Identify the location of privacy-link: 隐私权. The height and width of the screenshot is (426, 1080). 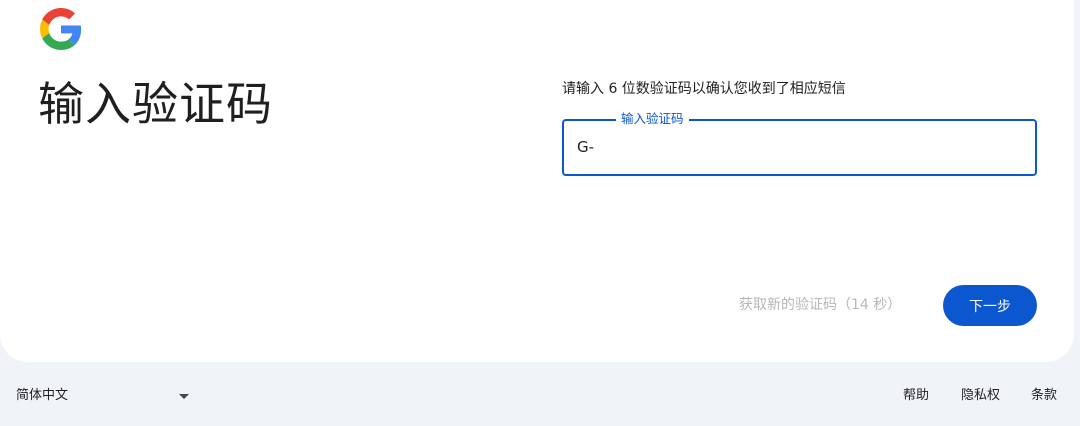
(980, 396).